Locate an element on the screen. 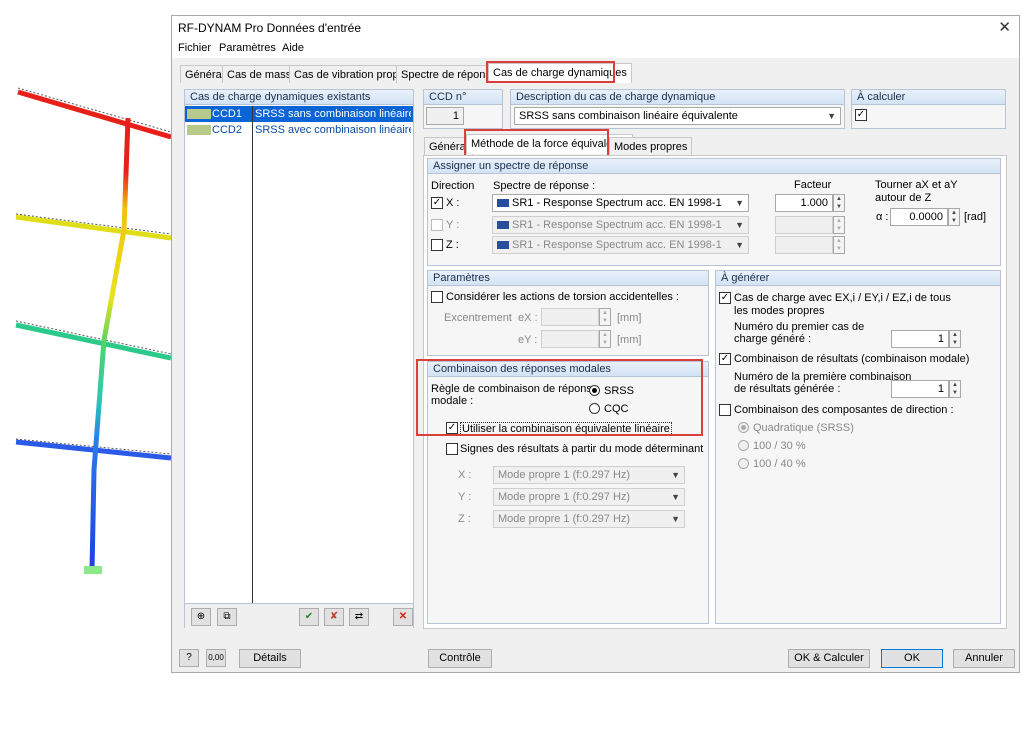  alpha-unit: [rad] is located at coordinates (975, 217).